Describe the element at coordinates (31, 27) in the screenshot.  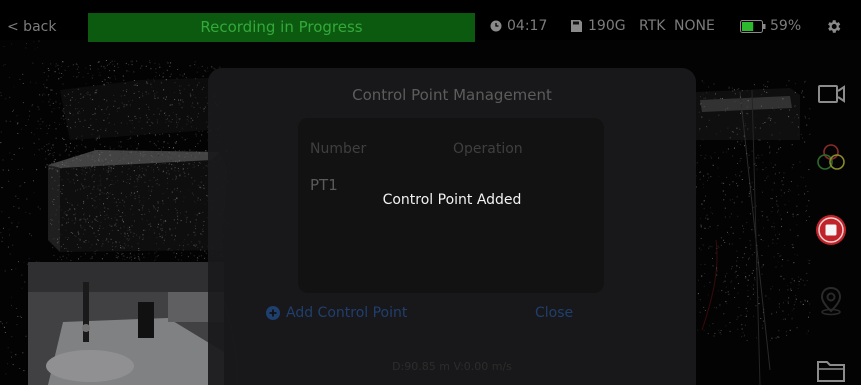
I see `back-button: < back` at that location.